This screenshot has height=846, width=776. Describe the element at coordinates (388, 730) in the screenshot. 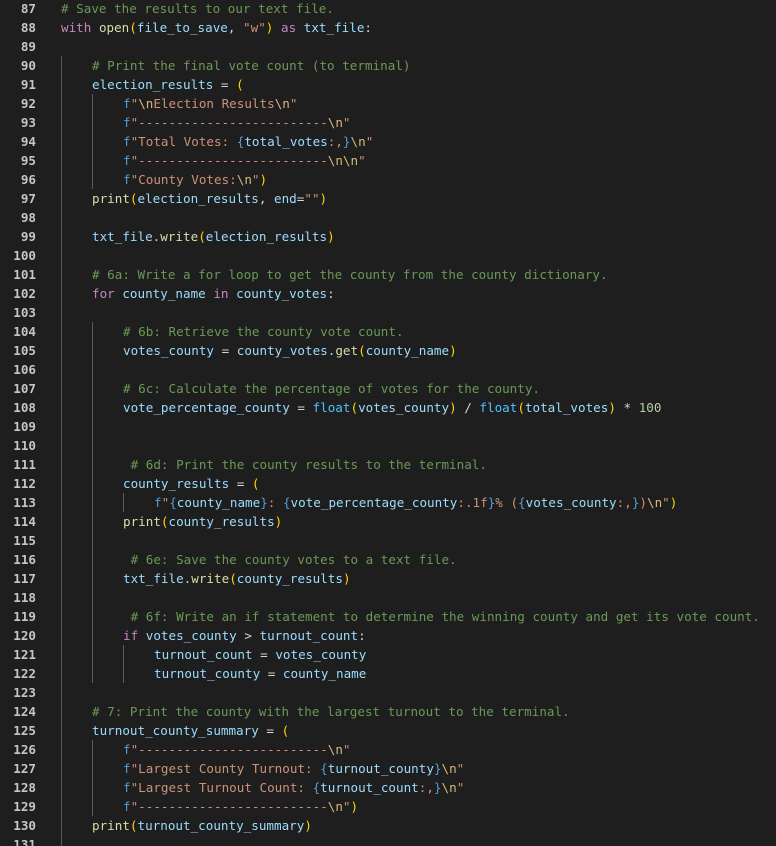

I see `code-line: 125 turnout_county_summary = (` at that location.